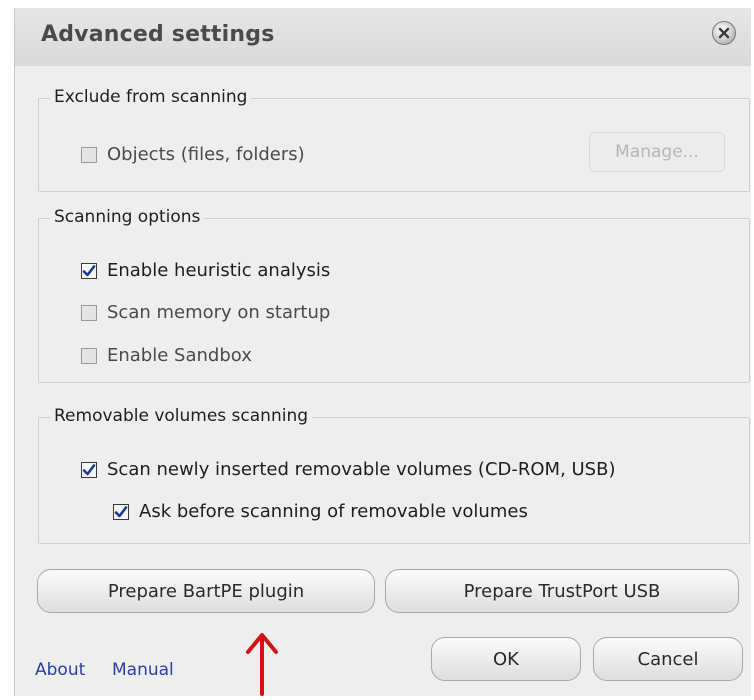 The width and height of the screenshot is (754, 700). What do you see at coordinates (383, 37) in the screenshot?
I see `title-bar: Advanced settings` at bounding box center [383, 37].